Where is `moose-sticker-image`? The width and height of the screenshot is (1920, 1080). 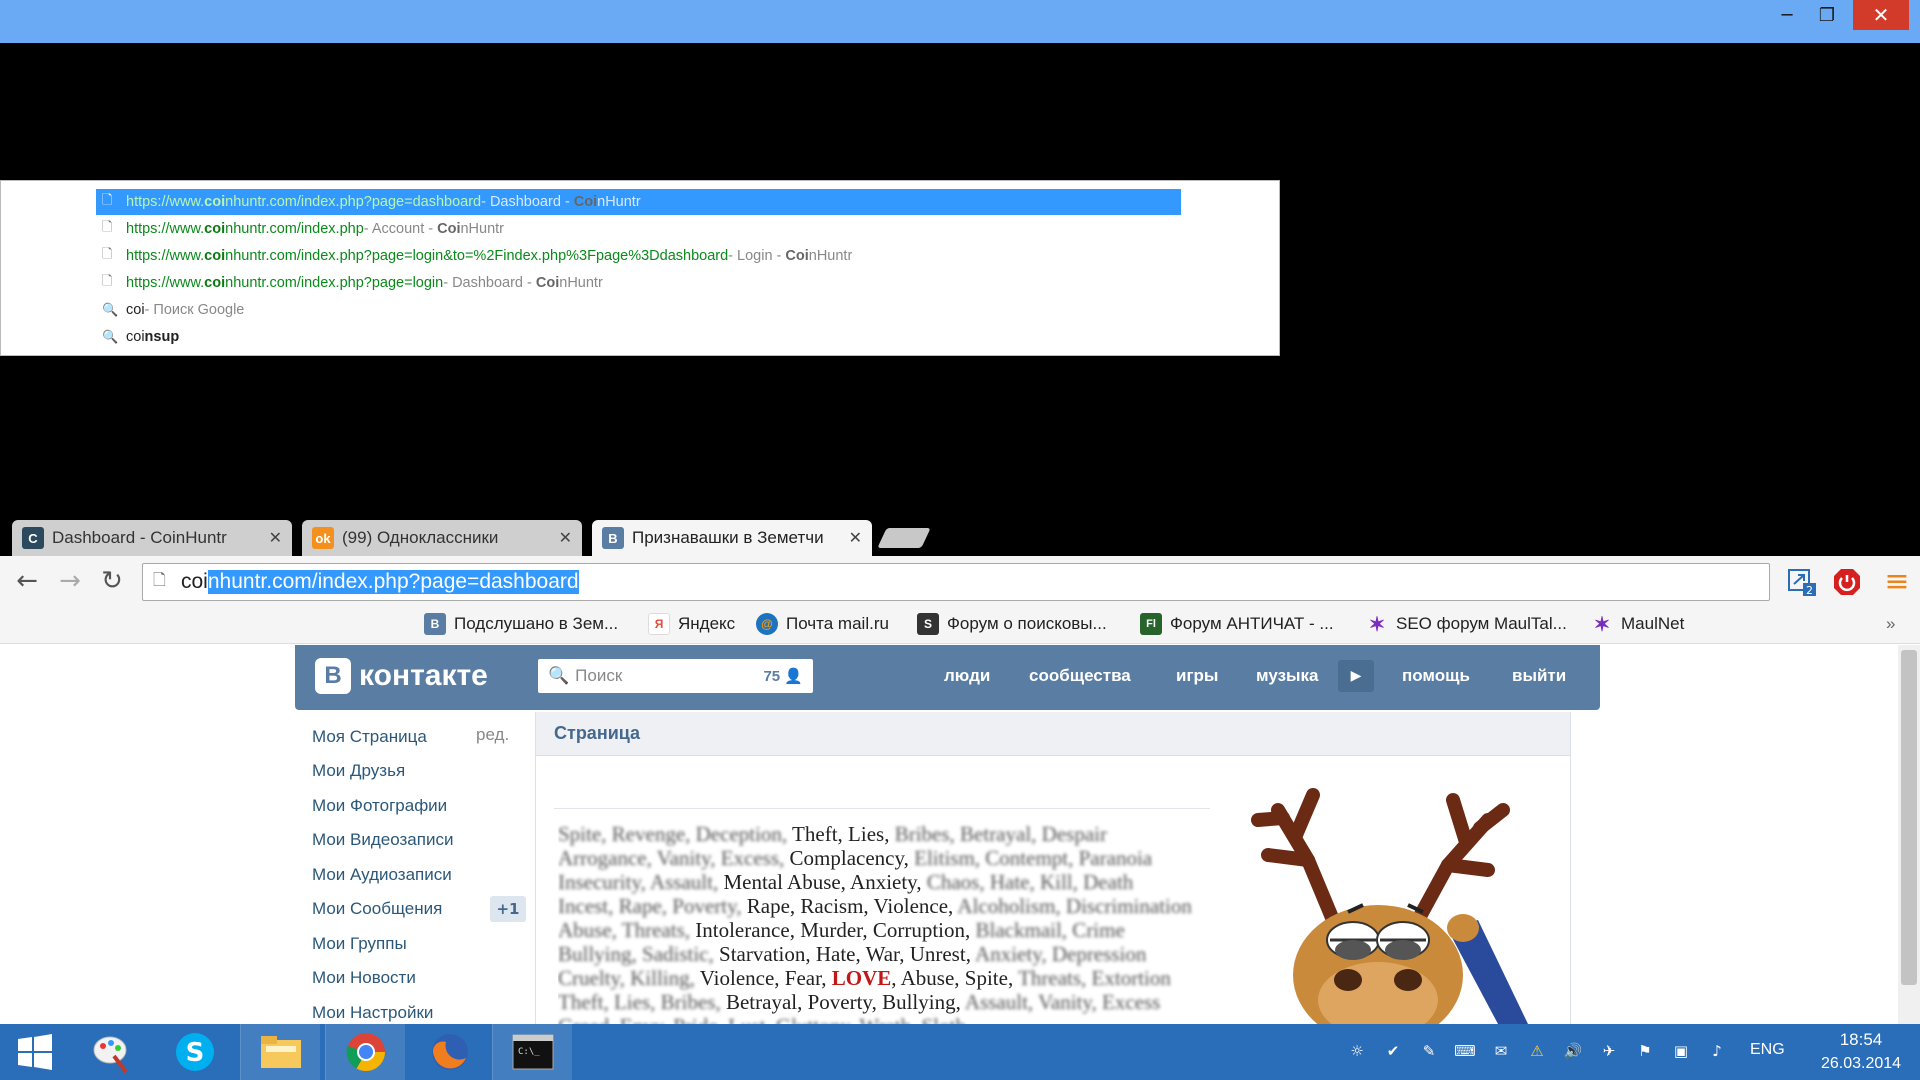
moose-sticker-image is located at coordinates (1389, 906).